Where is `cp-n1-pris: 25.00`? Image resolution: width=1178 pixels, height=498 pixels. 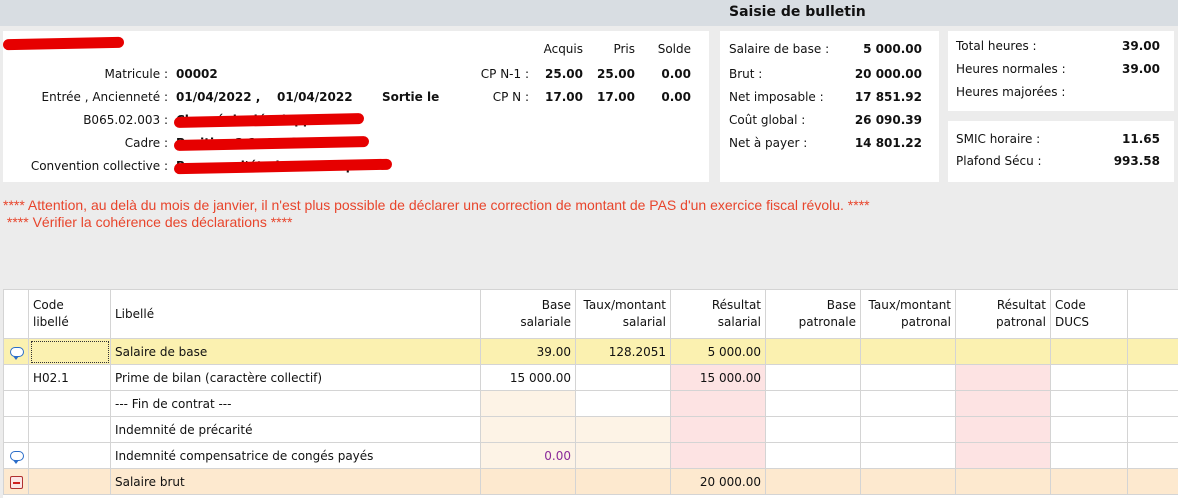 cp-n1-pris: 25.00 is located at coordinates (616, 74).